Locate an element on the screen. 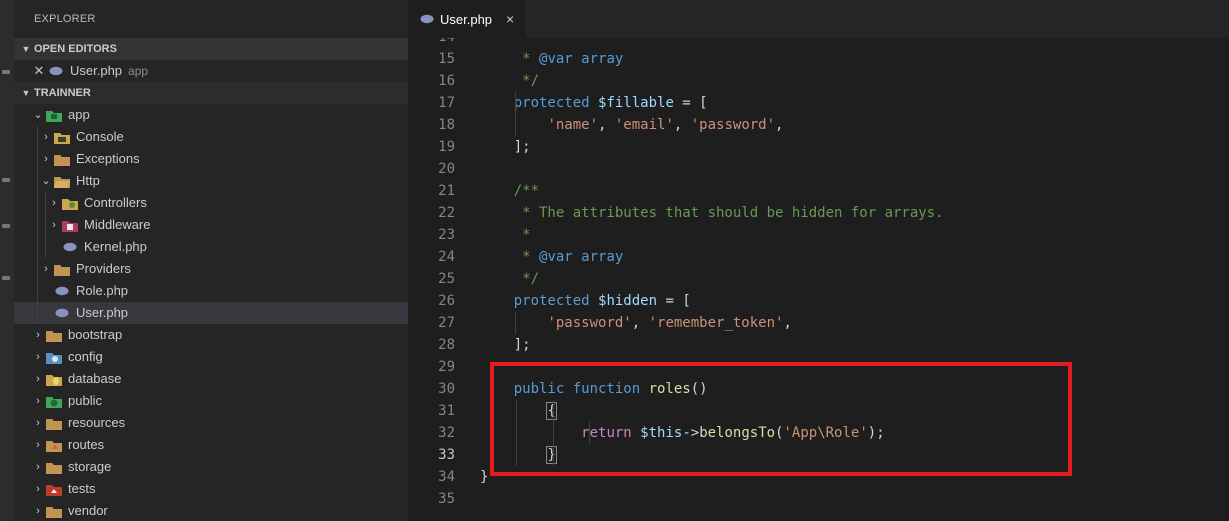 The height and width of the screenshot is (521, 1229). code-line: 18 'name', 'email', 'password', is located at coordinates (818, 125).